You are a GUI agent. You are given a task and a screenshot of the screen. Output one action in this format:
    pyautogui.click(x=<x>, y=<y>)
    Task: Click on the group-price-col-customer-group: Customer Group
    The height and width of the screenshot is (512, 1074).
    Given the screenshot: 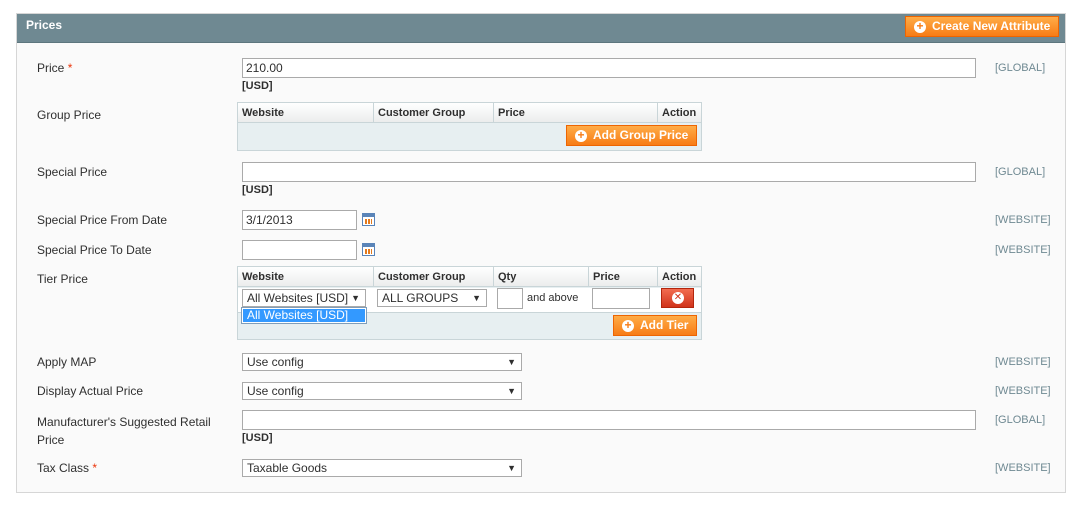 What is the action you would take?
    pyautogui.click(x=434, y=113)
    